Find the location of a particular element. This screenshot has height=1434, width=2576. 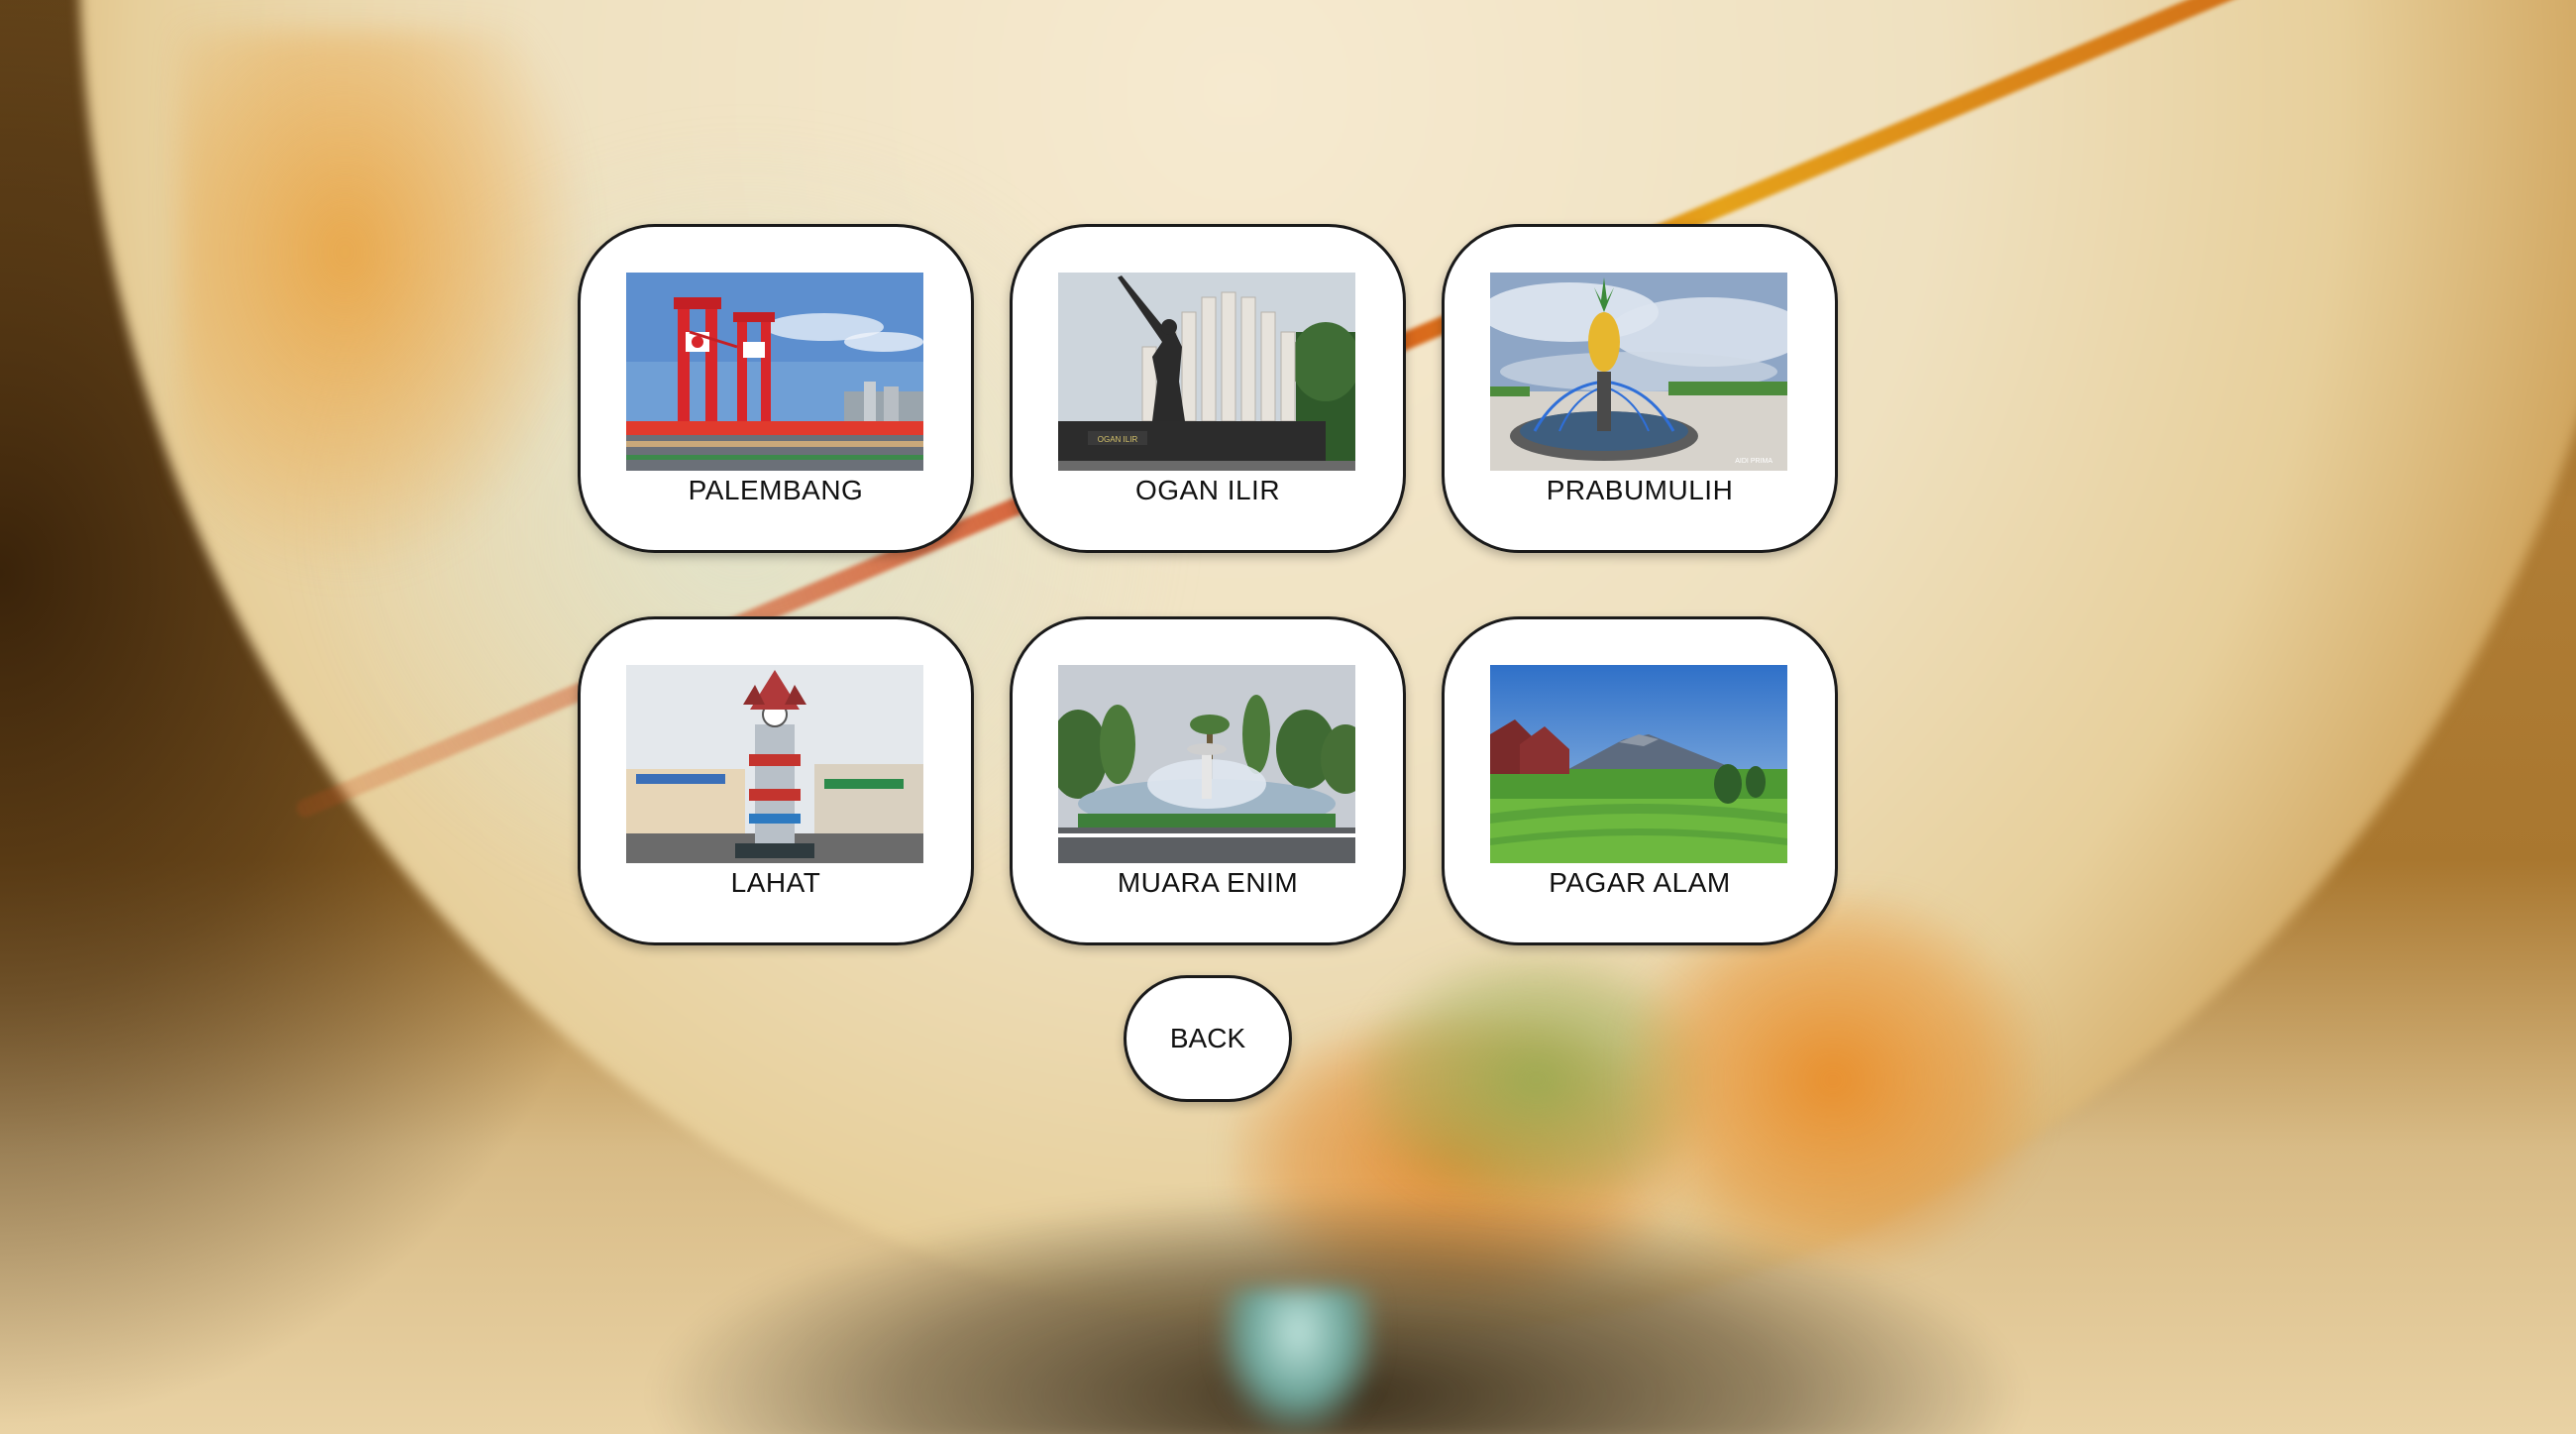

destination-label: MUARA ENIM is located at coordinates (1208, 883).